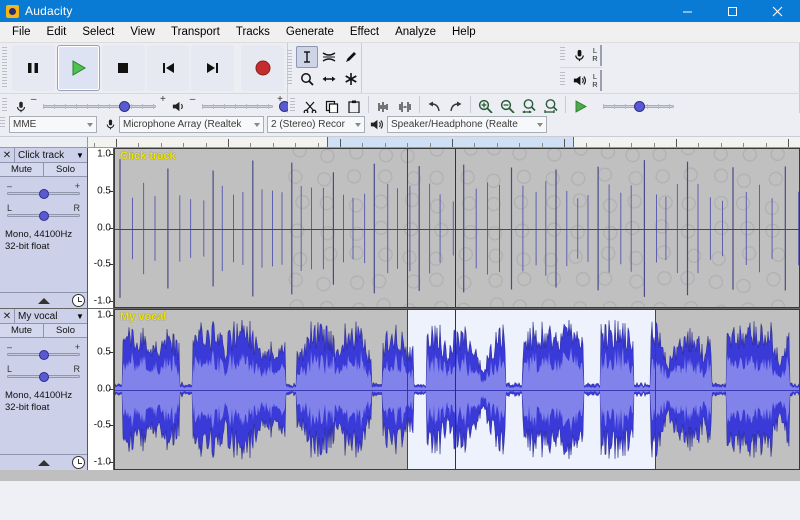 This screenshot has width=800, height=520. Describe the element at coordinates (580, 80) in the screenshot. I see `speaker-icon` at that location.